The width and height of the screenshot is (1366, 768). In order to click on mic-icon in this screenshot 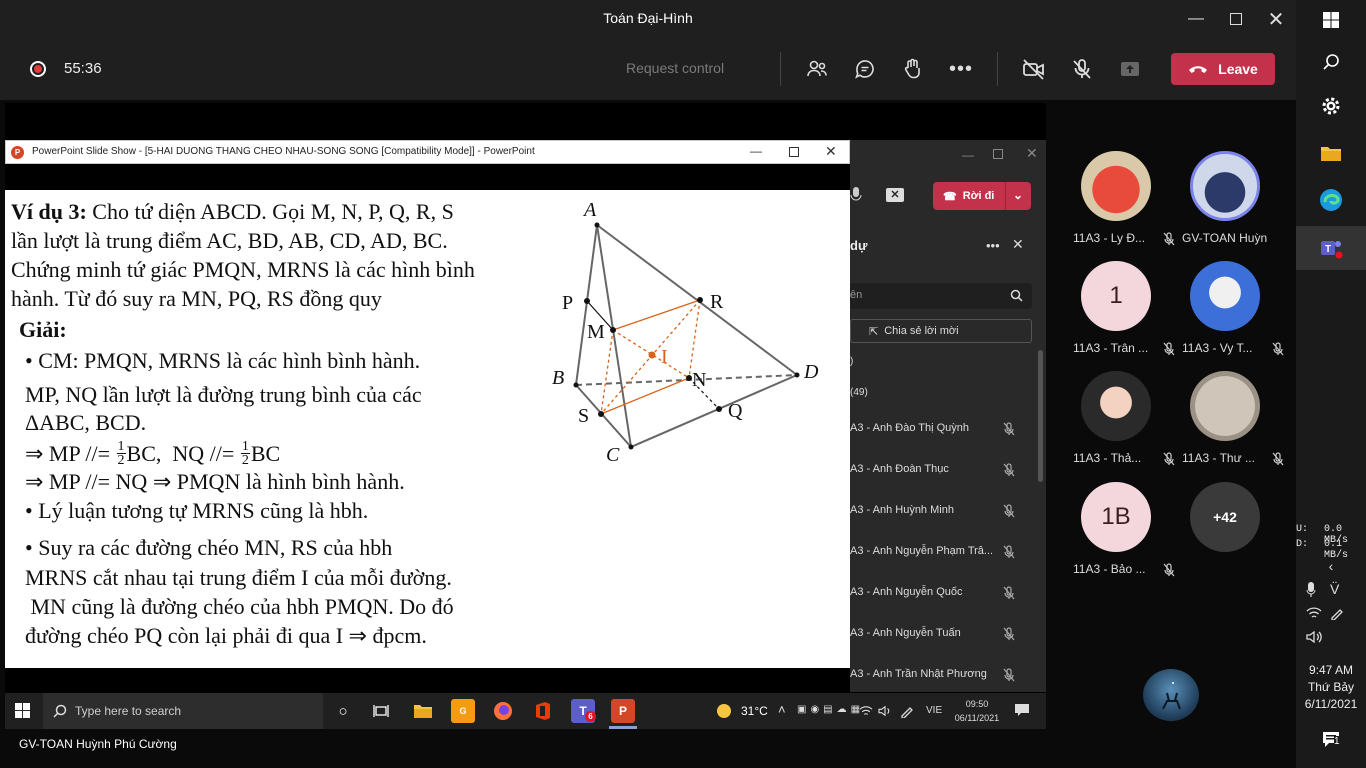, I will do `click(856, 197)`.